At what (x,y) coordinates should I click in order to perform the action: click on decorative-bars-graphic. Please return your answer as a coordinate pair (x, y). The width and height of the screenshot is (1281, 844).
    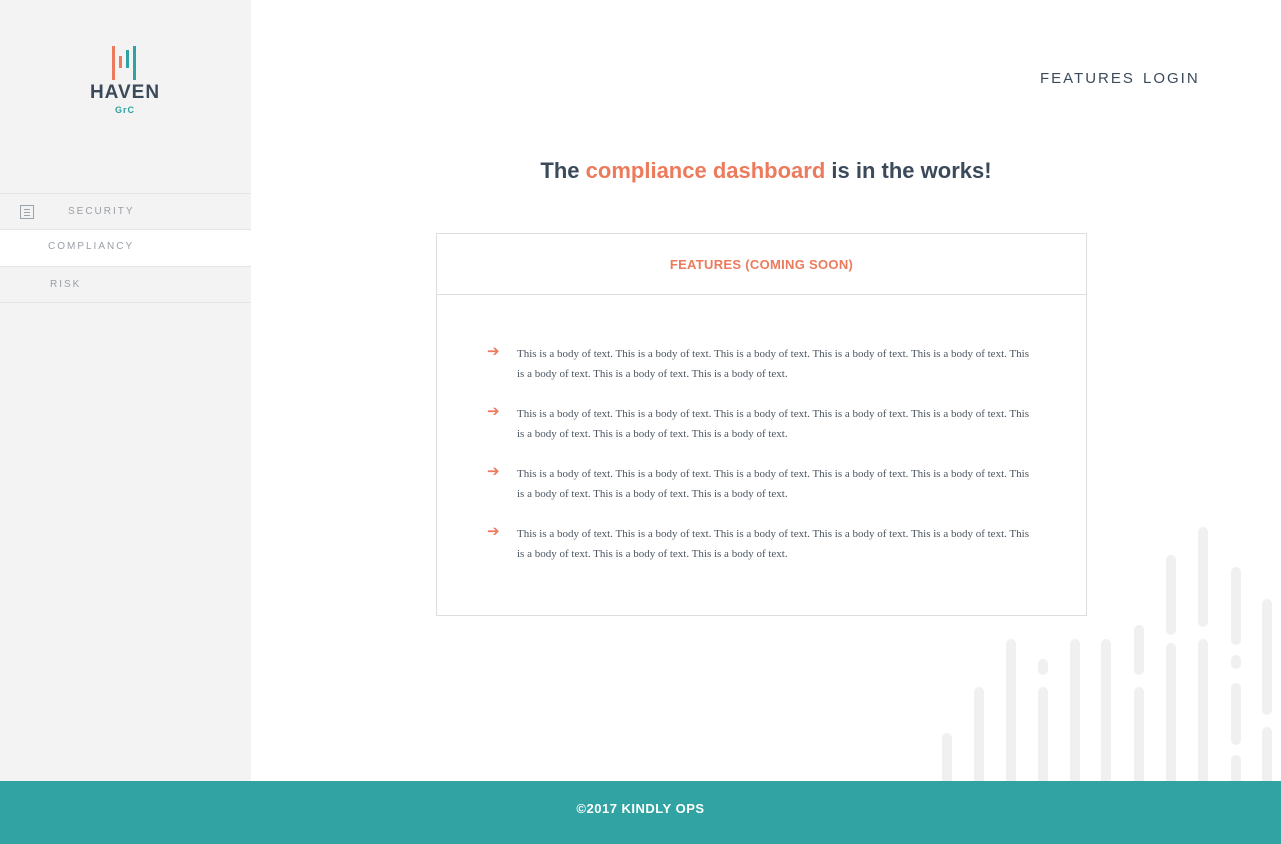
    Looking at the image, I should click on (1107, 654).